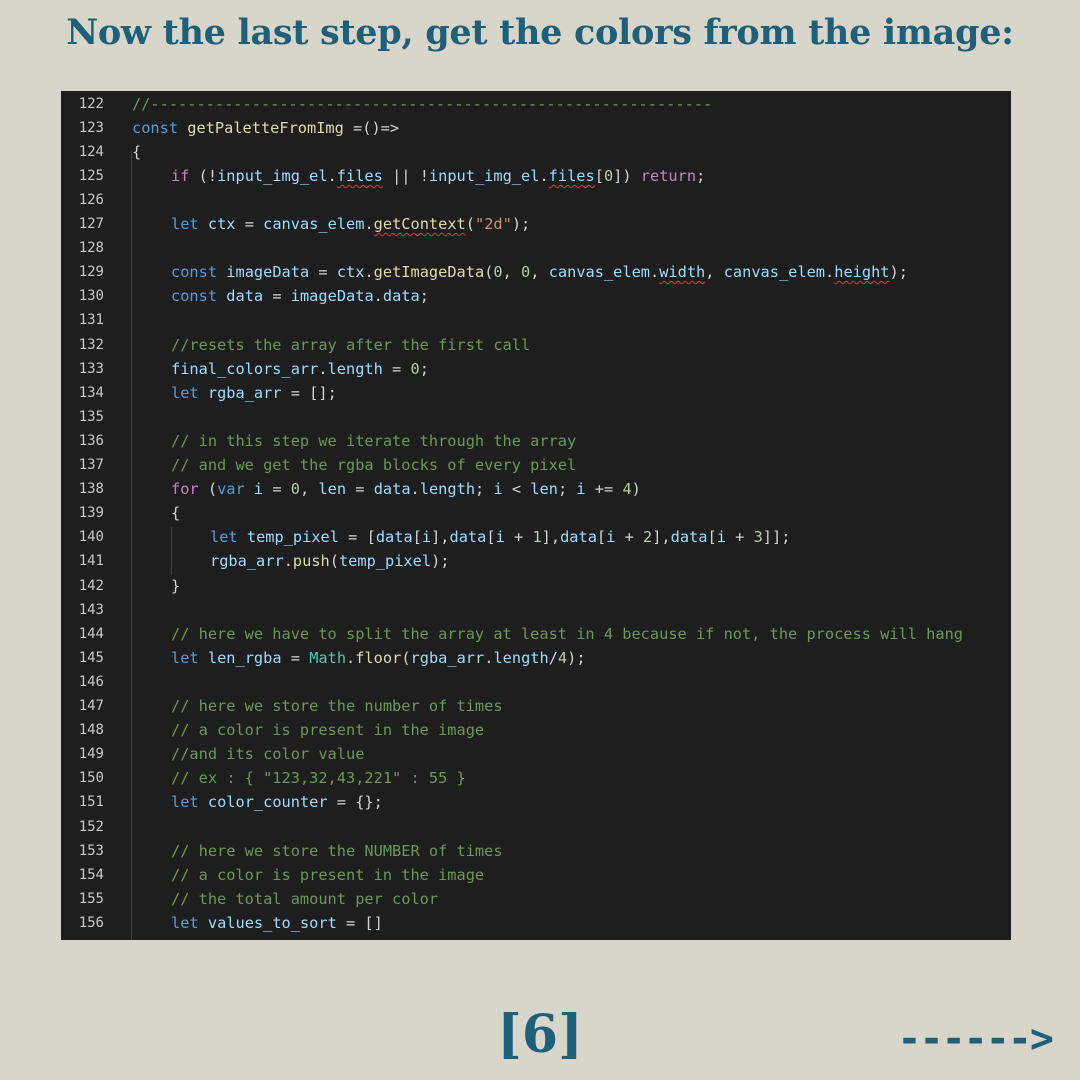 Image resolution: width=1080 pixels, height=1080 pixels. I want to click on line-number: 143, so click(91, 609).